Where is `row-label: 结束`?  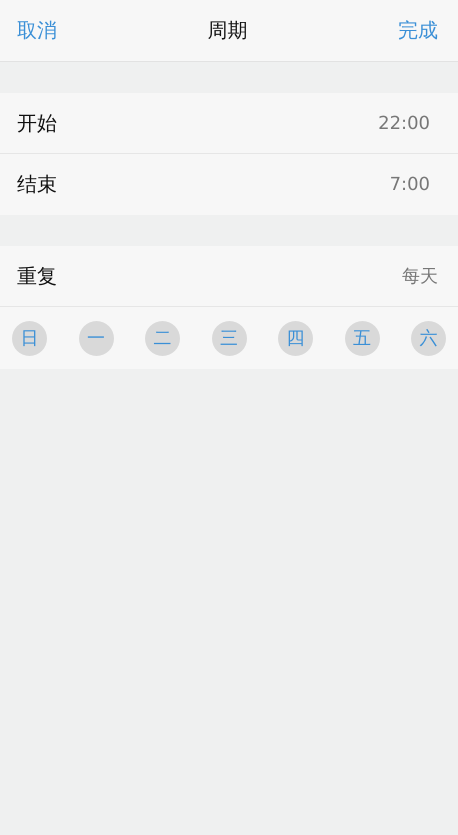 row-label: 结束 is located at coordinates (37, 184).